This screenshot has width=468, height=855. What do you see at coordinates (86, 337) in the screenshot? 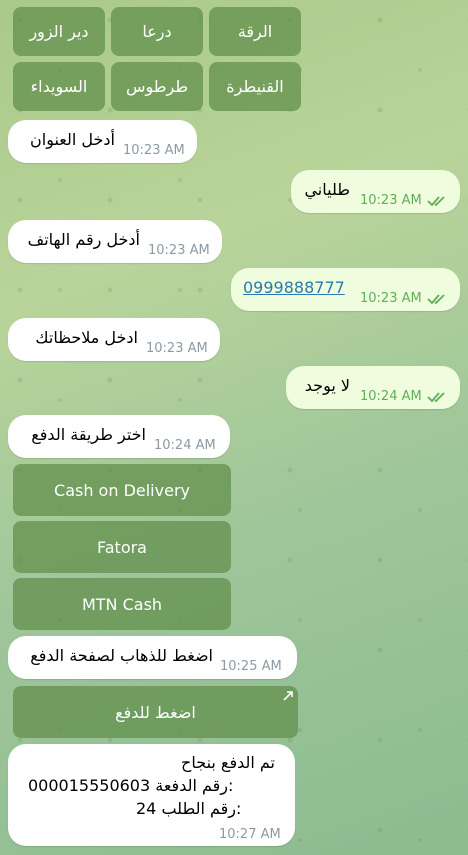
I see `message-text: ادخل ملاحظاتك` at bounding box center [86, 337].